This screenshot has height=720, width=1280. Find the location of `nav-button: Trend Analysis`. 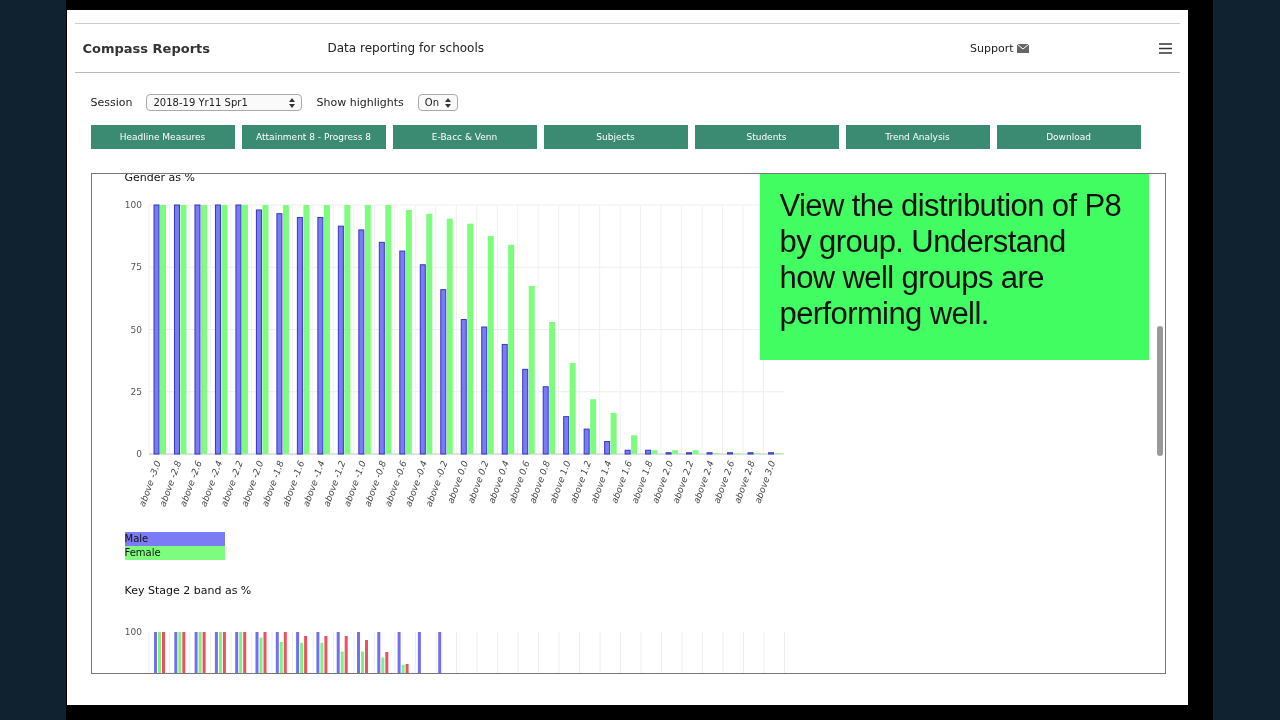

nav-button: Trend Analysis is located at coordinates (917, 137).